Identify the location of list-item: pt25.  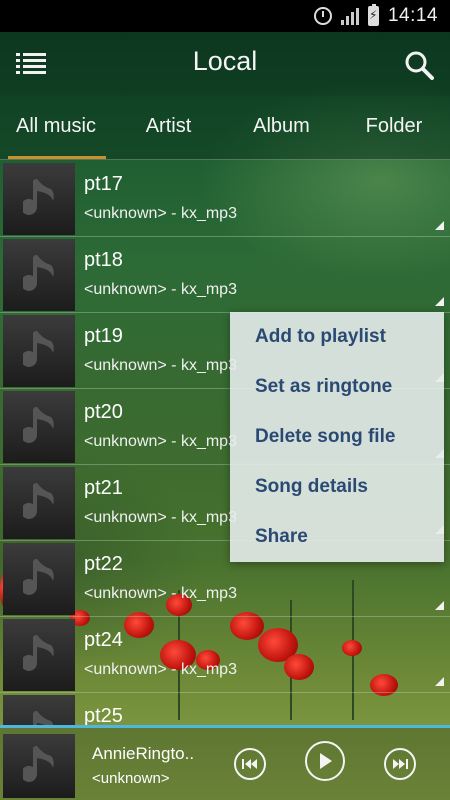
(225, 709).